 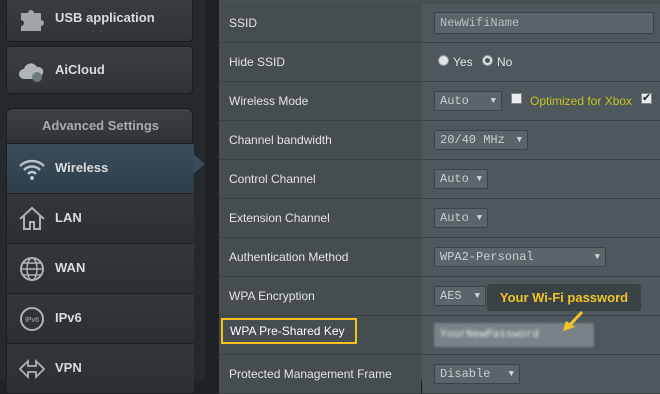 What do you see at coordinates (573, 320) in the screenshot?
I see `callout-arrow-icon` at bounding box center [573, 320].